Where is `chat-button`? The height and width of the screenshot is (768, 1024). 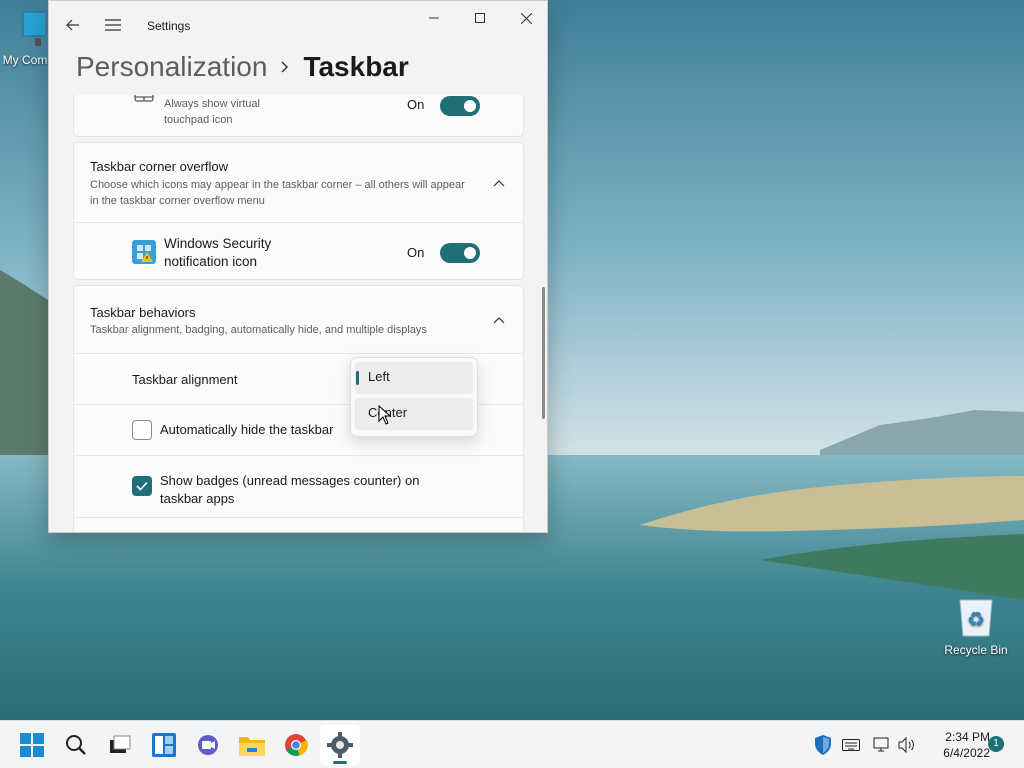
chat-button is located at coordinates (208, 745).